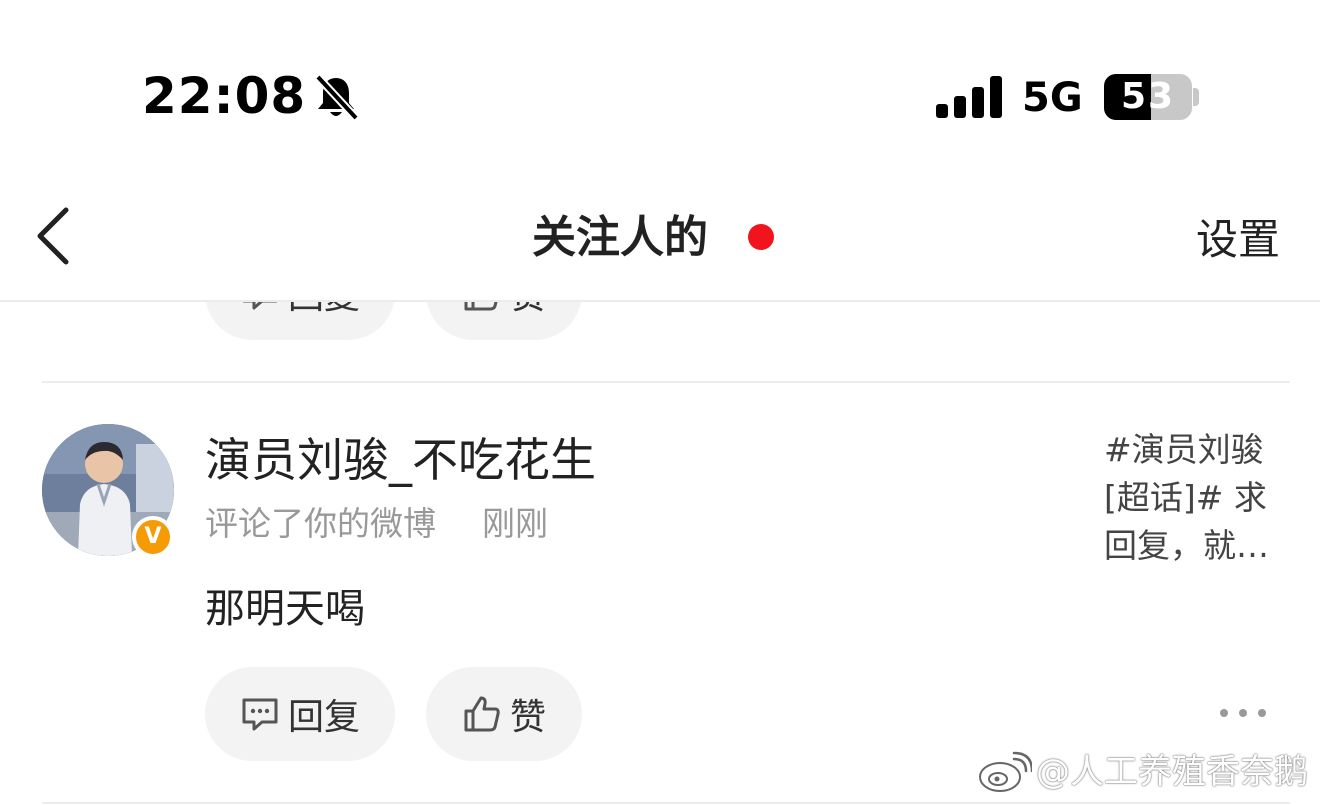  I want to click on previous-item-actions: 回复 赞, so click(660, 342).